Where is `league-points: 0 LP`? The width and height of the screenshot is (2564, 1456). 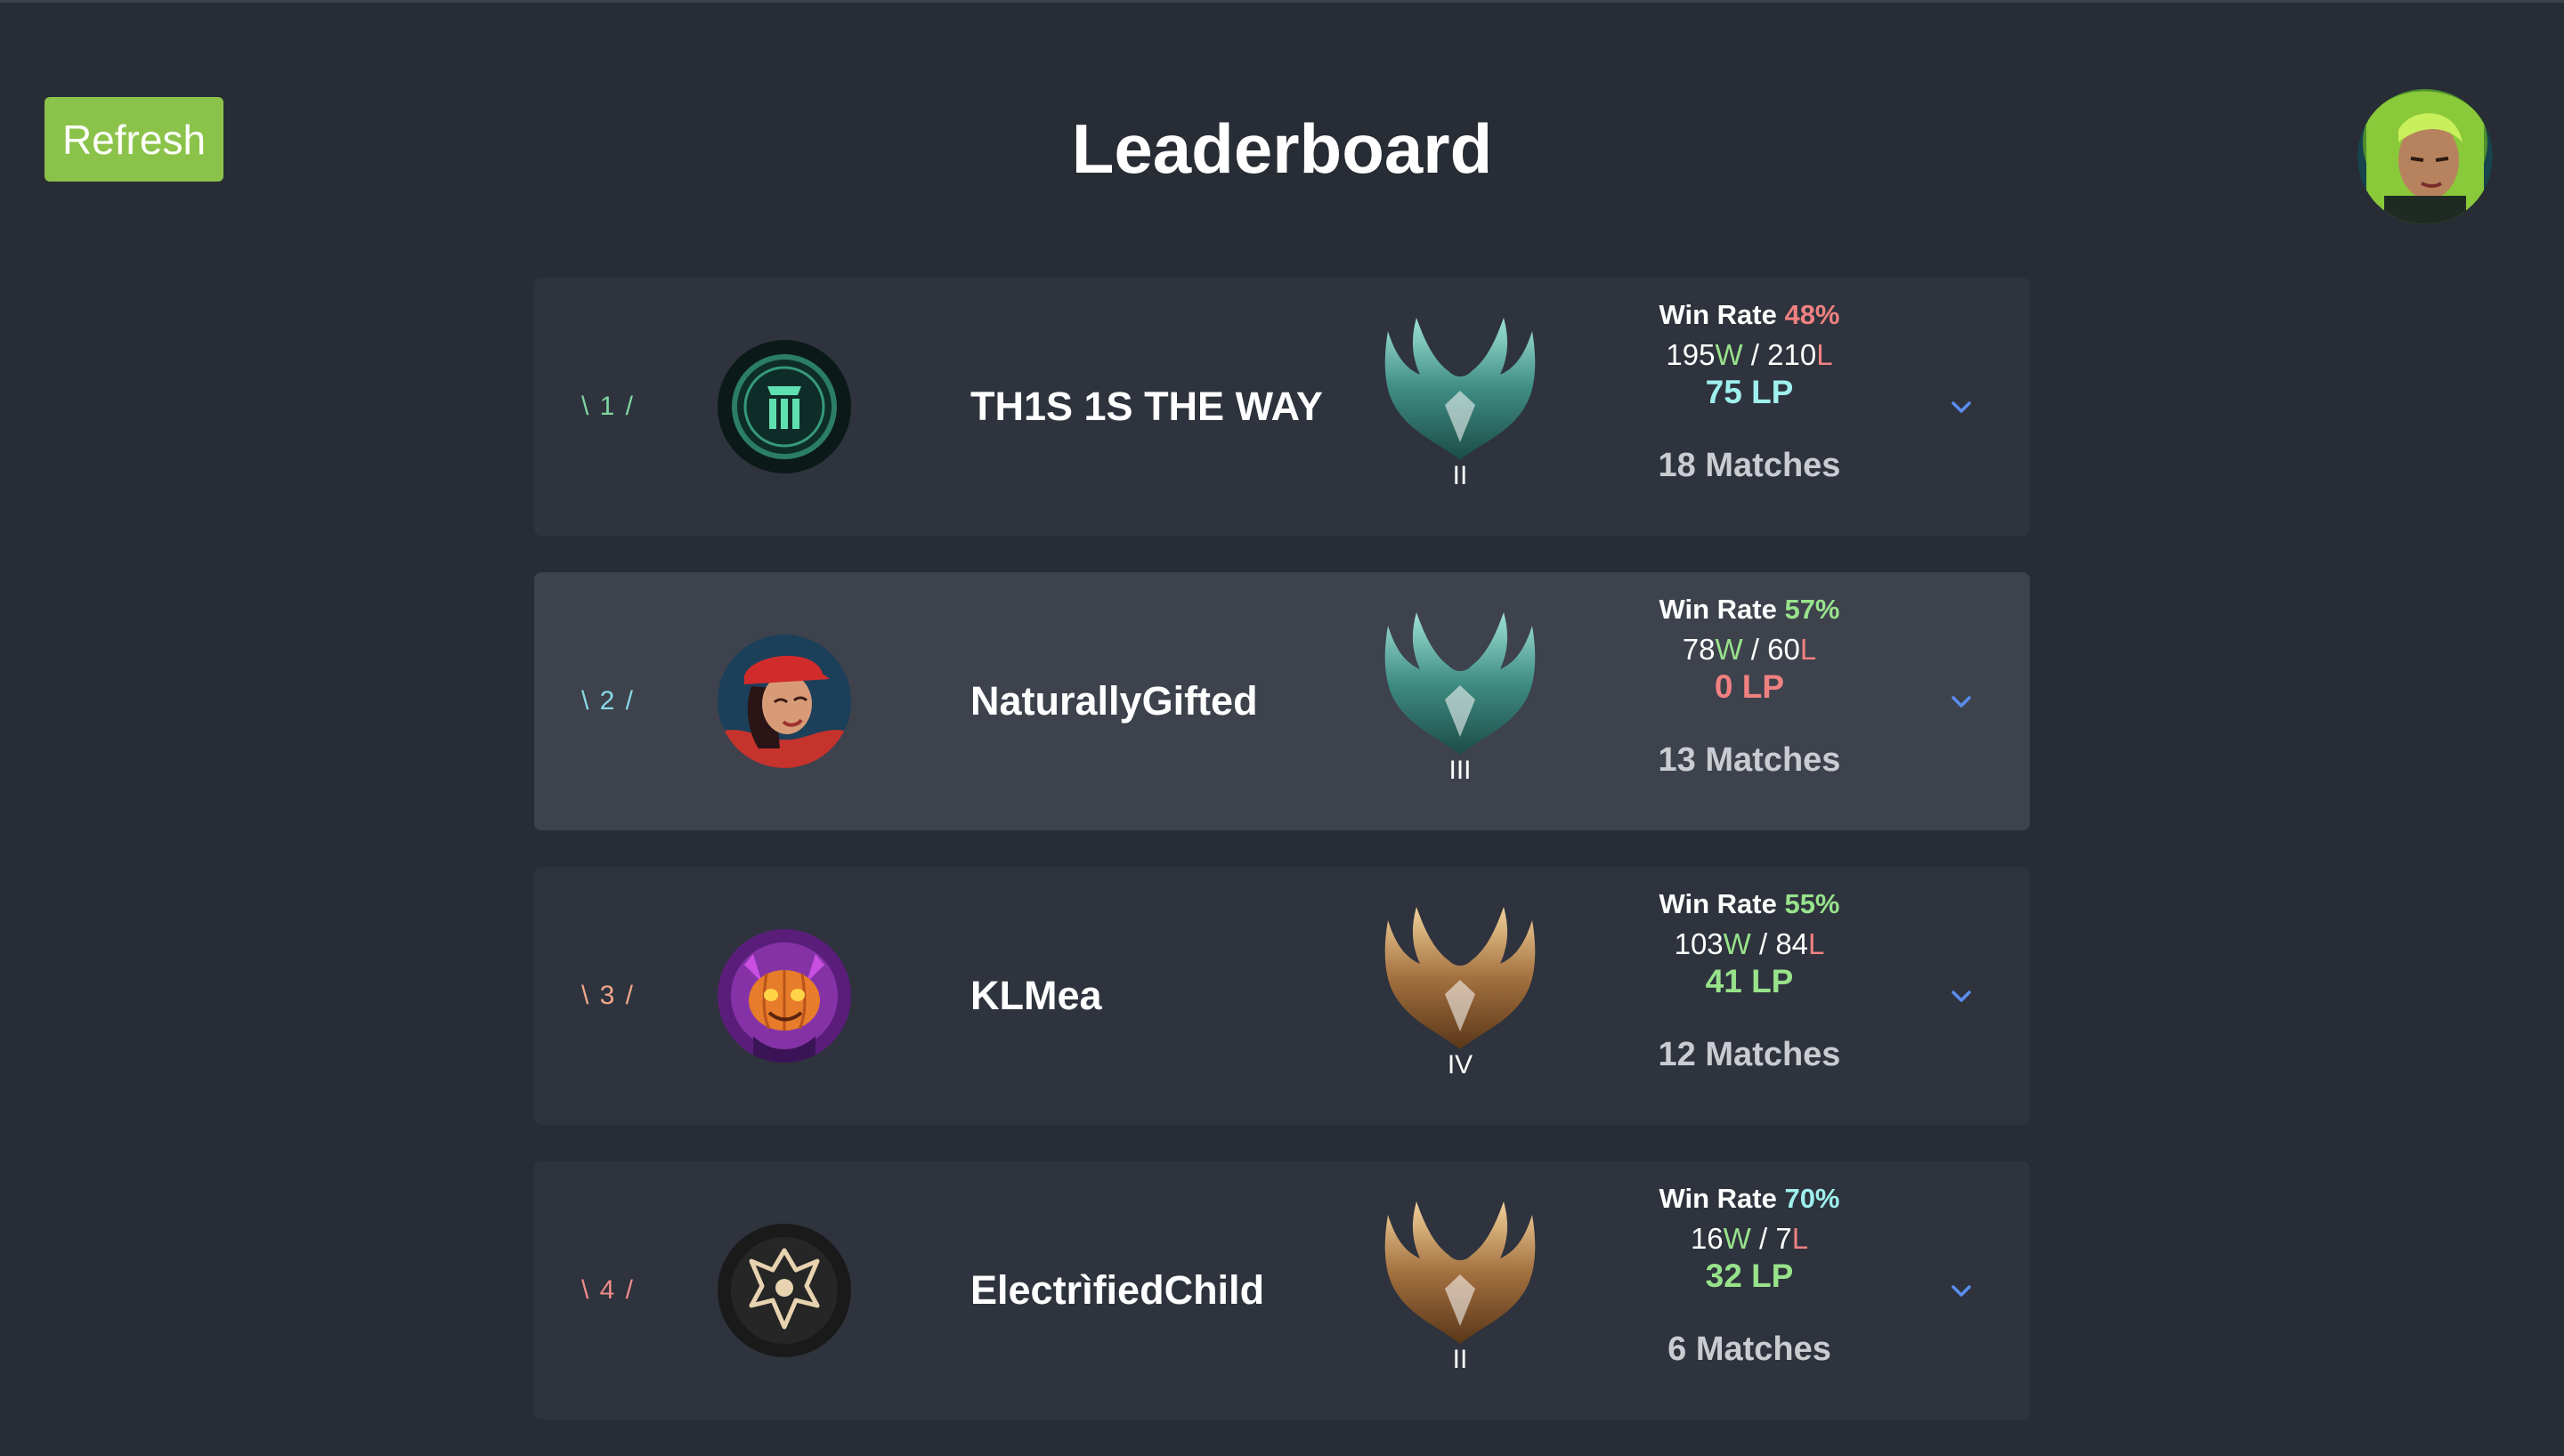
league-points: 0 LP is located at coordinates (1749, 686).